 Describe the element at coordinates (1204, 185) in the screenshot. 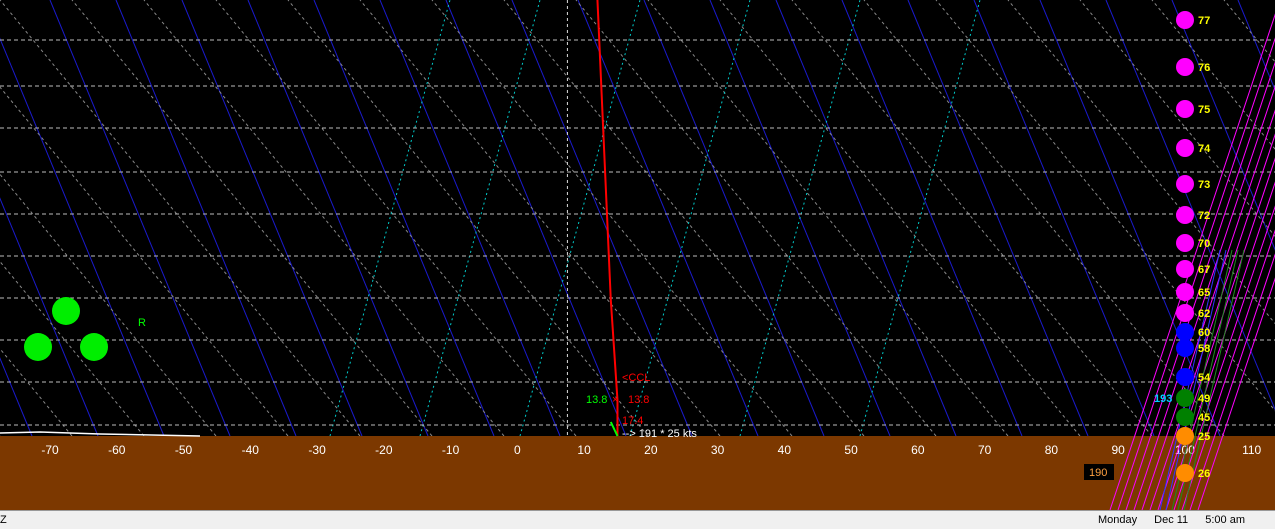

I see `height-marker-label: 73` at that location.